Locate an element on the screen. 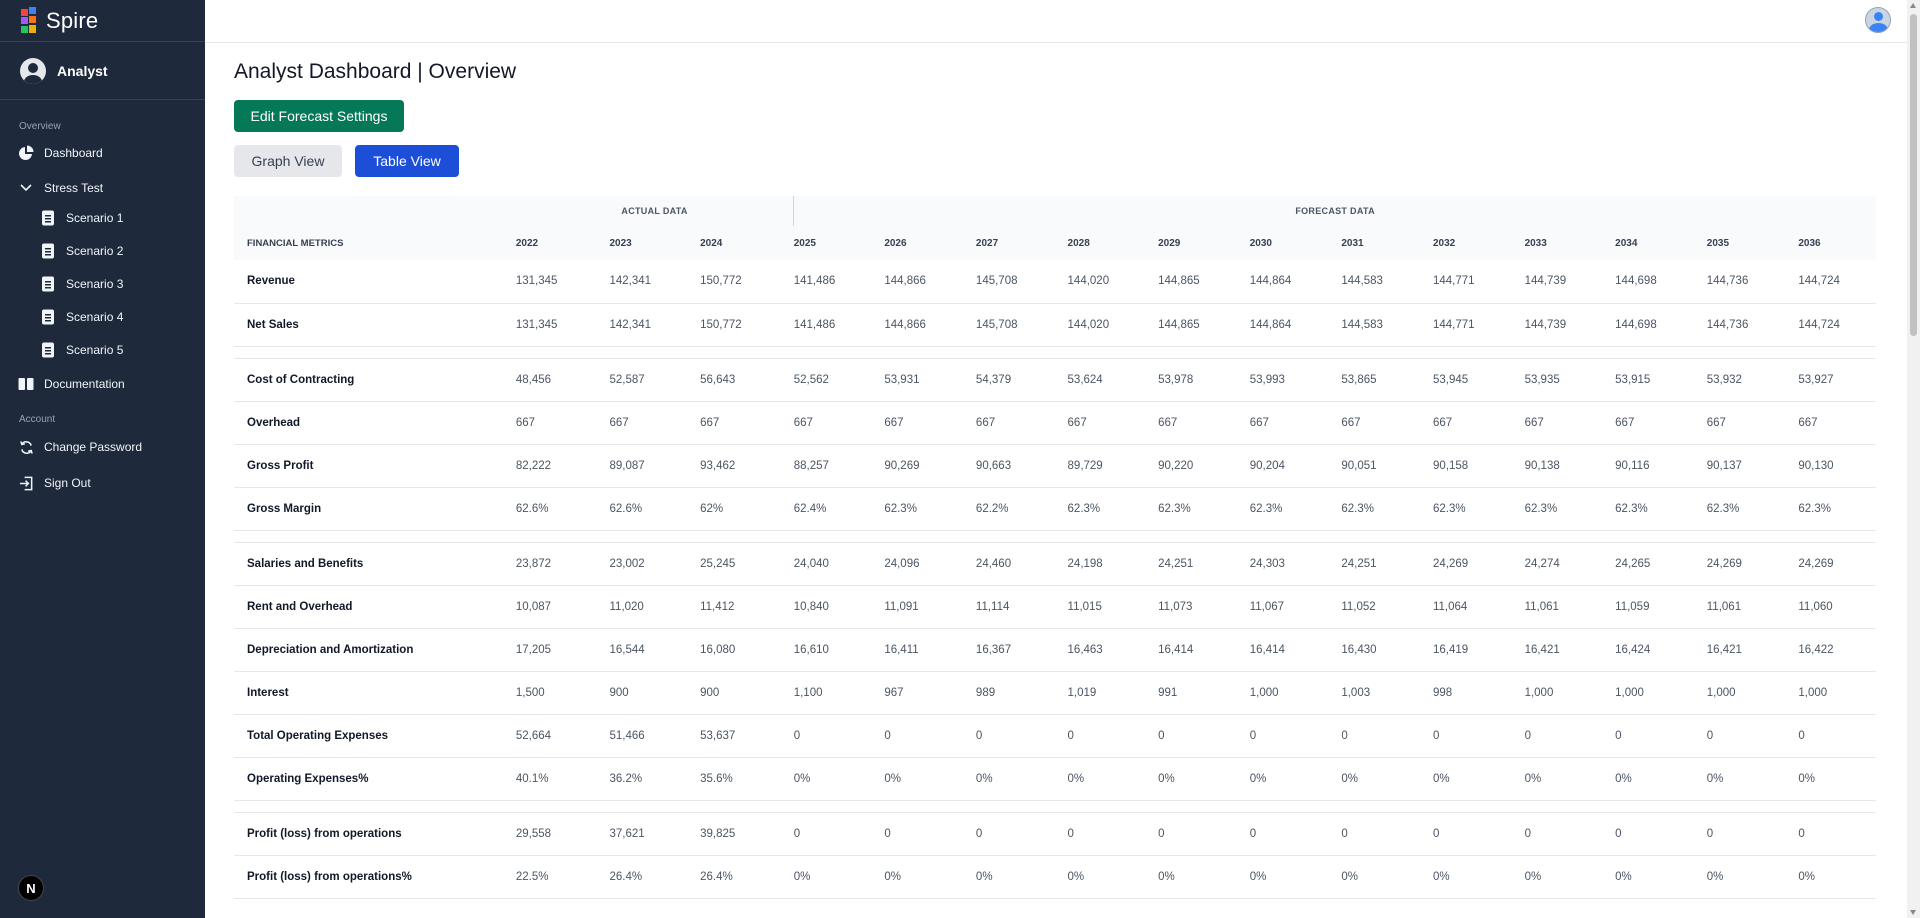 Image resolution: width=1920 pixels, height=918 pixels. separator-cell is located at coordinates (1055, 536).